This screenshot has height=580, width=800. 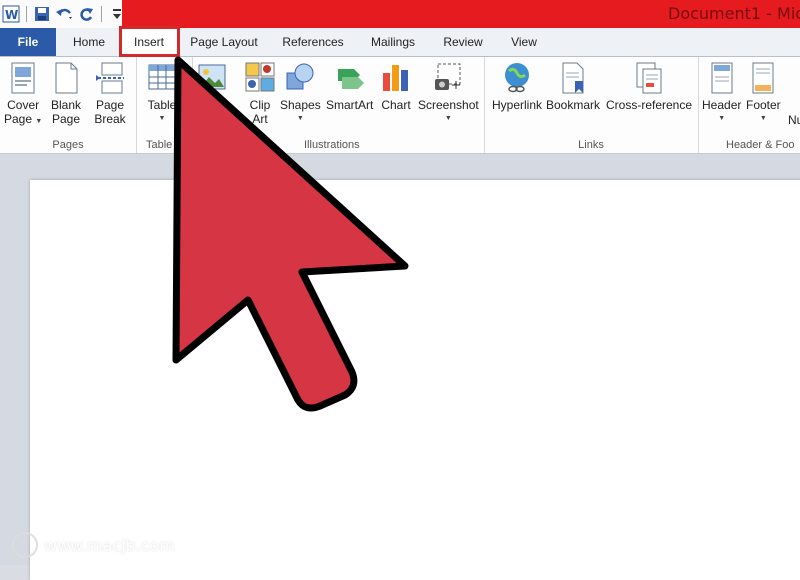 I want to click on blank-page-button: Blank Page, so click(x=66, y=93).